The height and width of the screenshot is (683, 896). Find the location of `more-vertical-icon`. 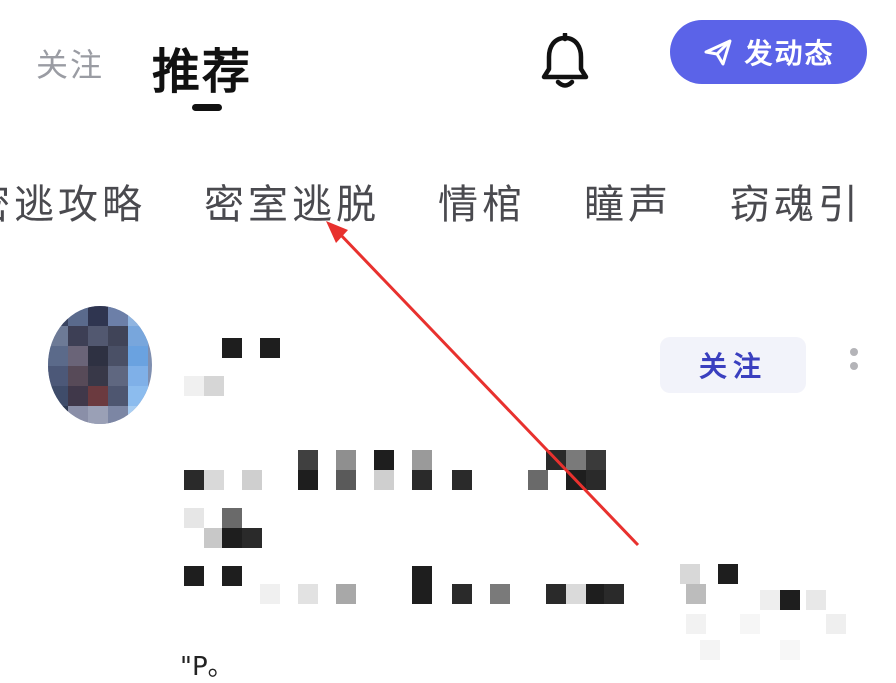

more-vertical-icon is located at coordinates (854, 362).